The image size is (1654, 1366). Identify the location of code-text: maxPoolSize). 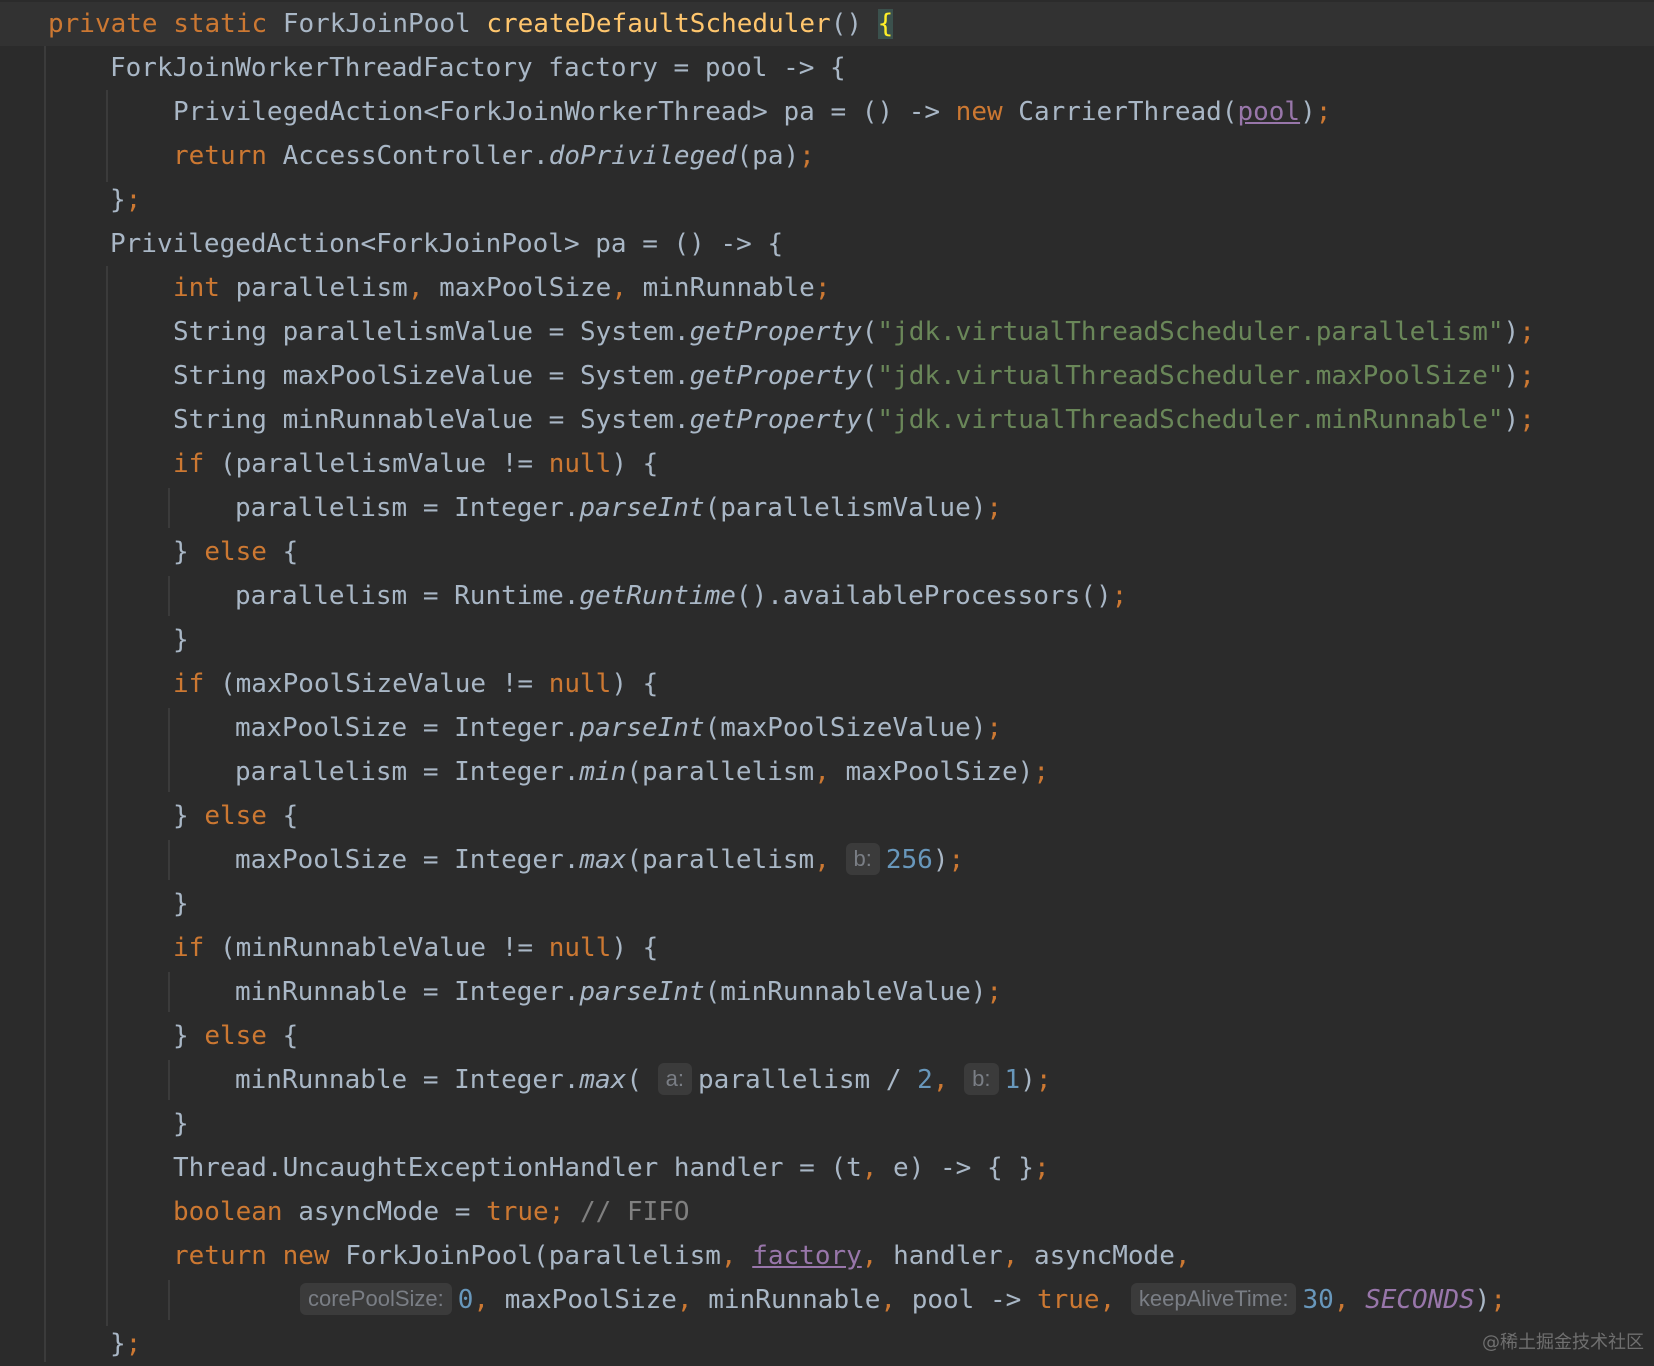
(931, 772).